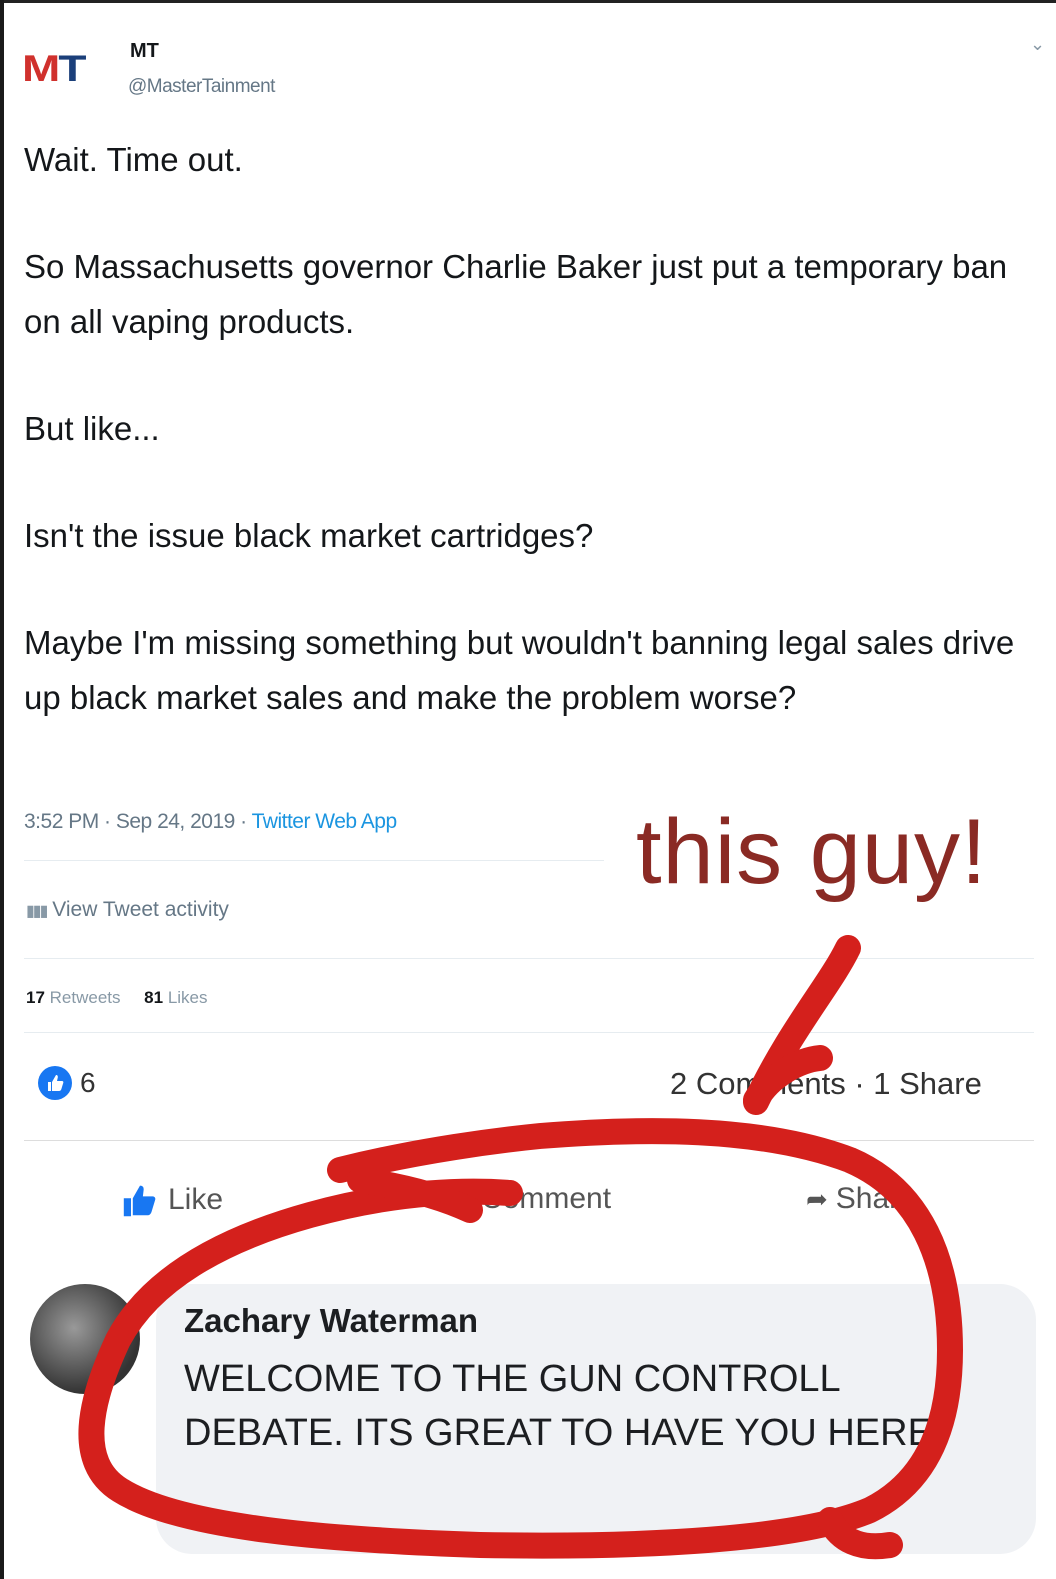  Describe the element at coordinates (325, 821) in the screenshot. I see `source-link: Twitter Web App` at that location.